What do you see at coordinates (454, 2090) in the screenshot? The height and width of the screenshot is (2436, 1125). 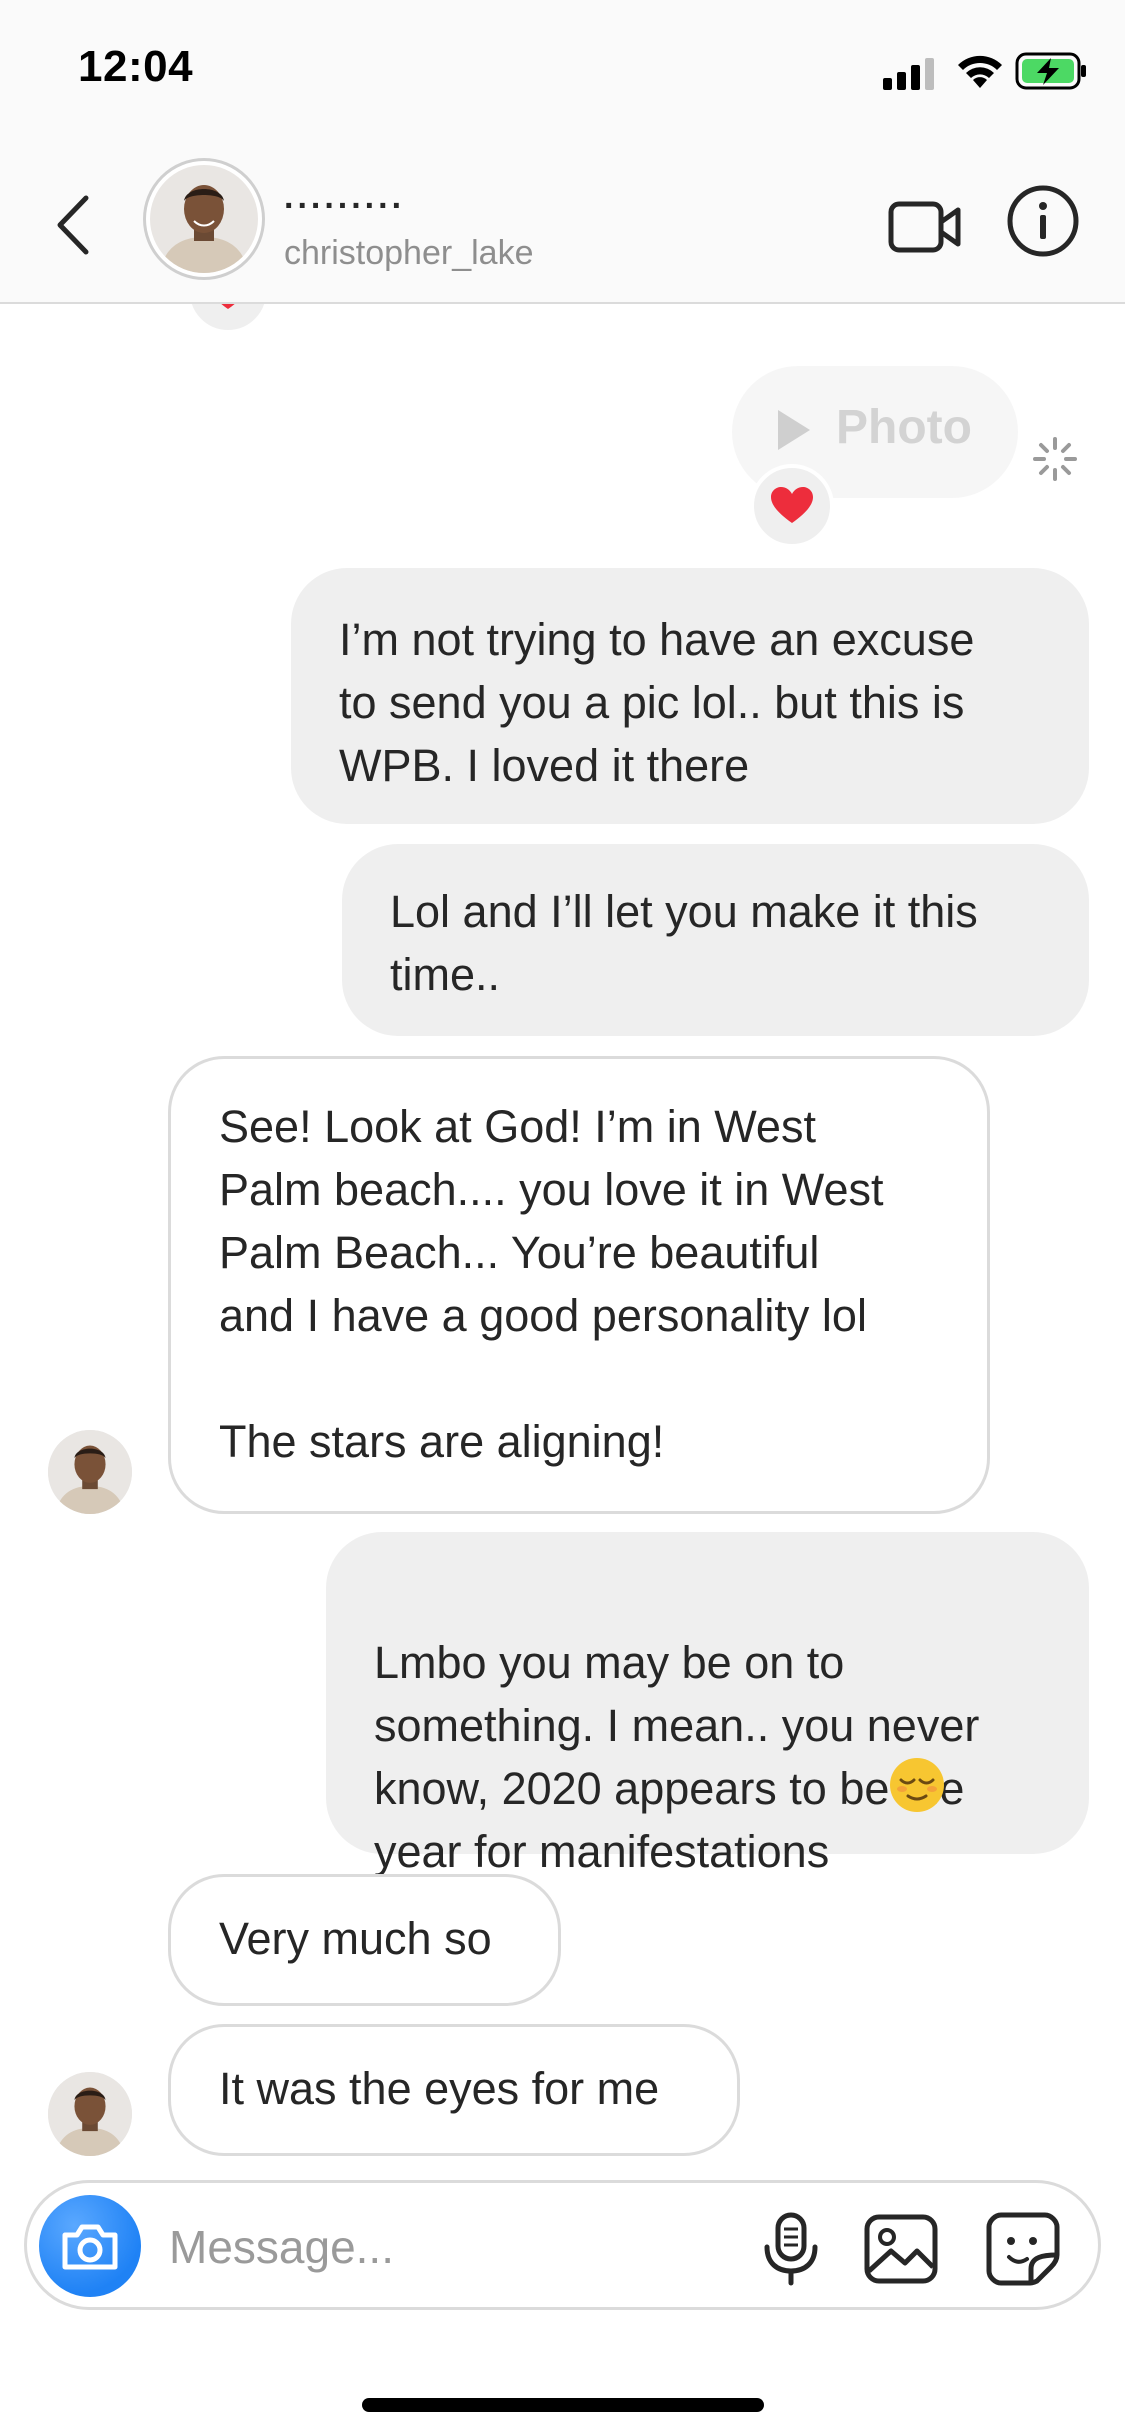 I see `message-bubble-received: It was the eyes for me` at bounding box center [454, 2090].